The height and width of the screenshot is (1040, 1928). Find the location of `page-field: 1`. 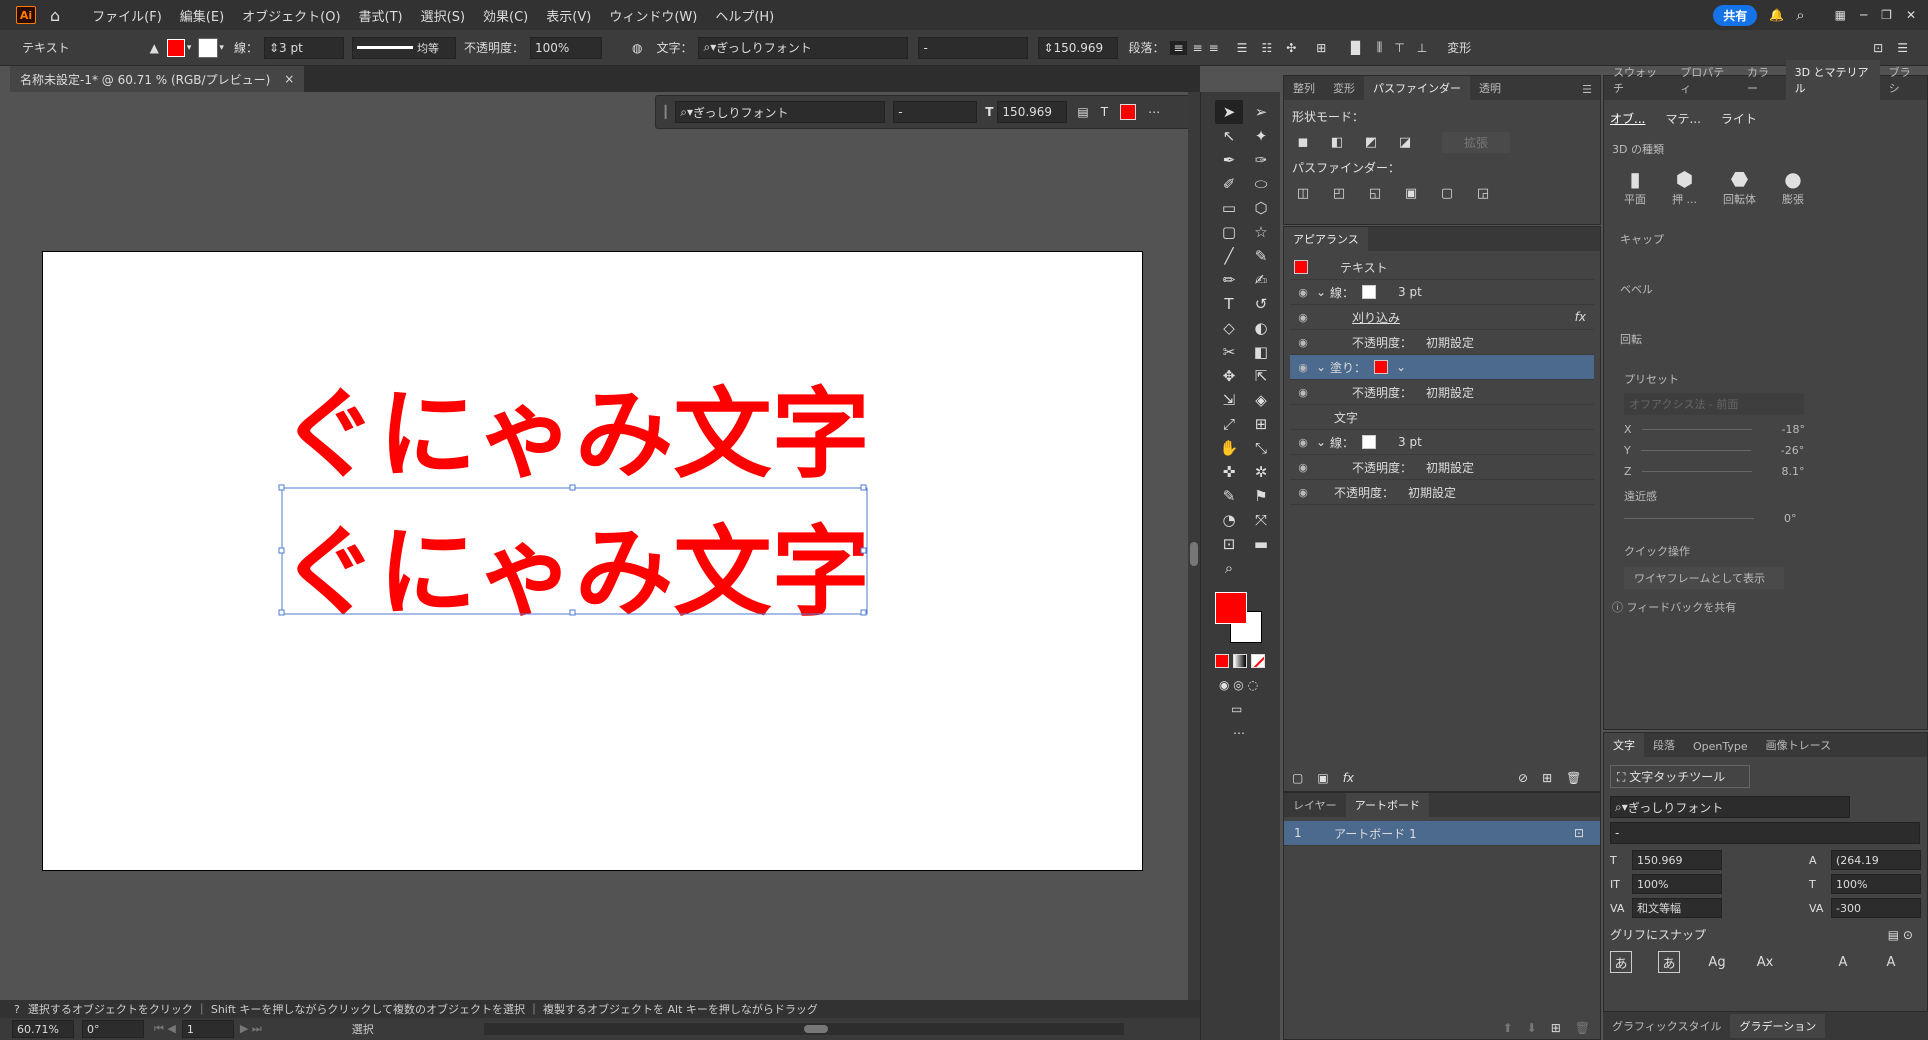

page-field: 1 is located at coordinates (207, 1029).